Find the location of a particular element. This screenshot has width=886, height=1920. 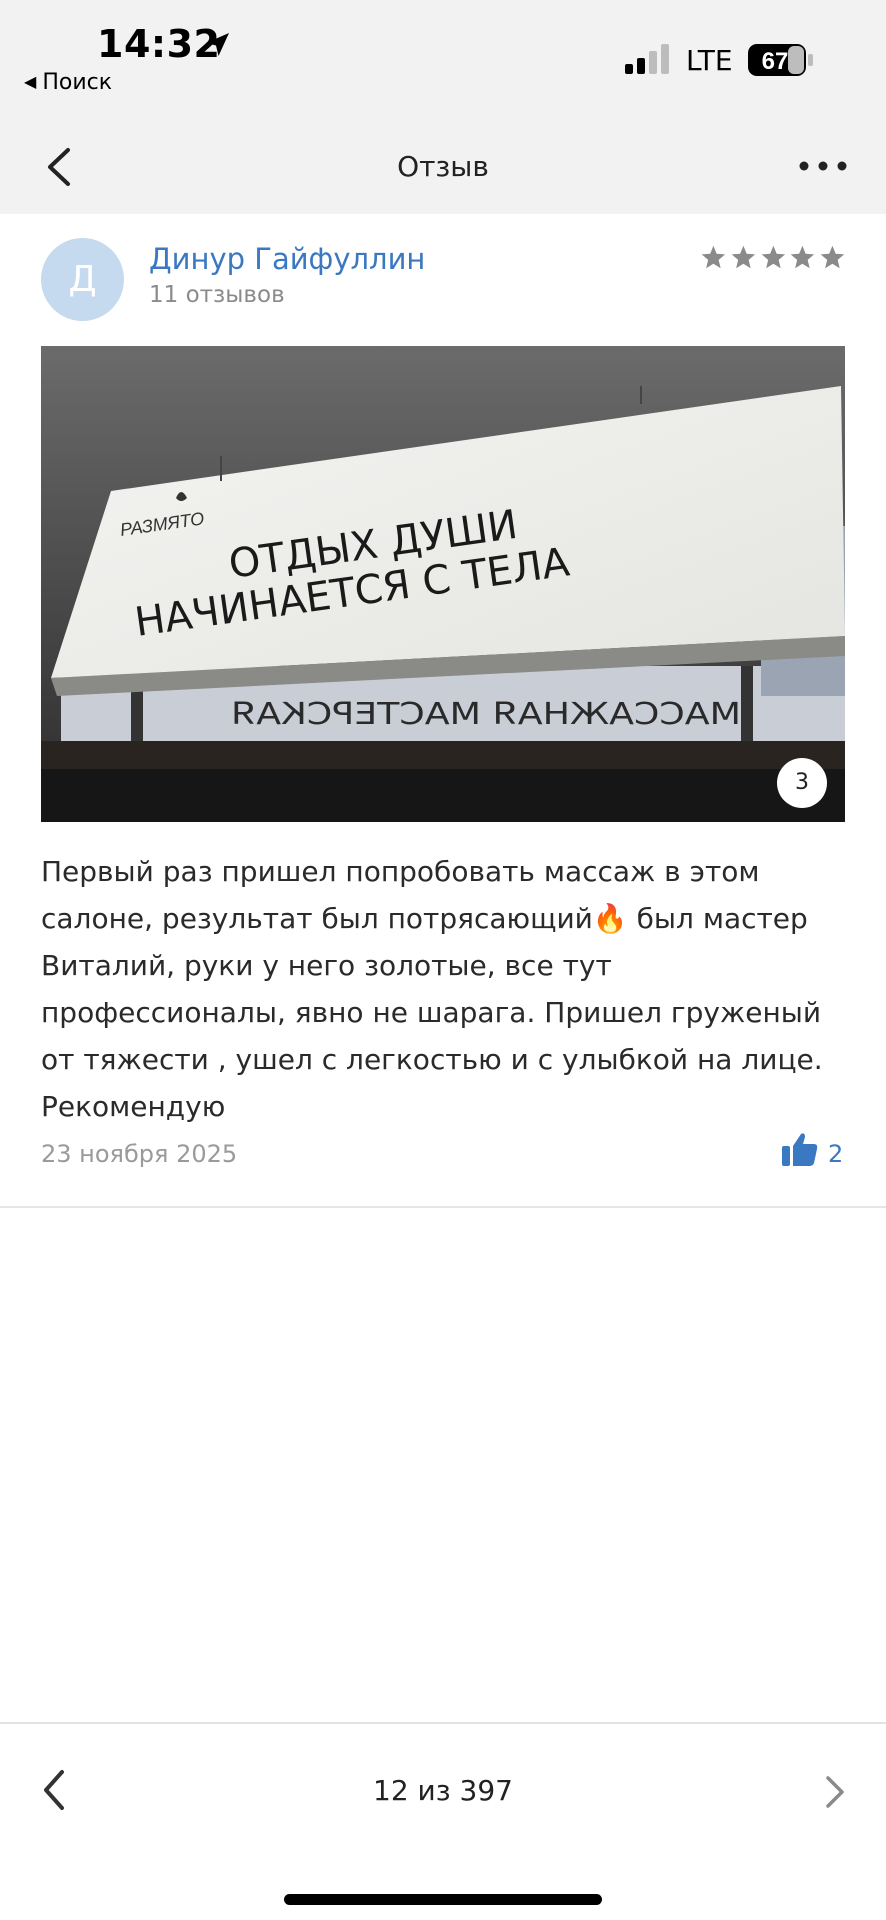

battery-level: 67 is located at coordinates (775, 61).